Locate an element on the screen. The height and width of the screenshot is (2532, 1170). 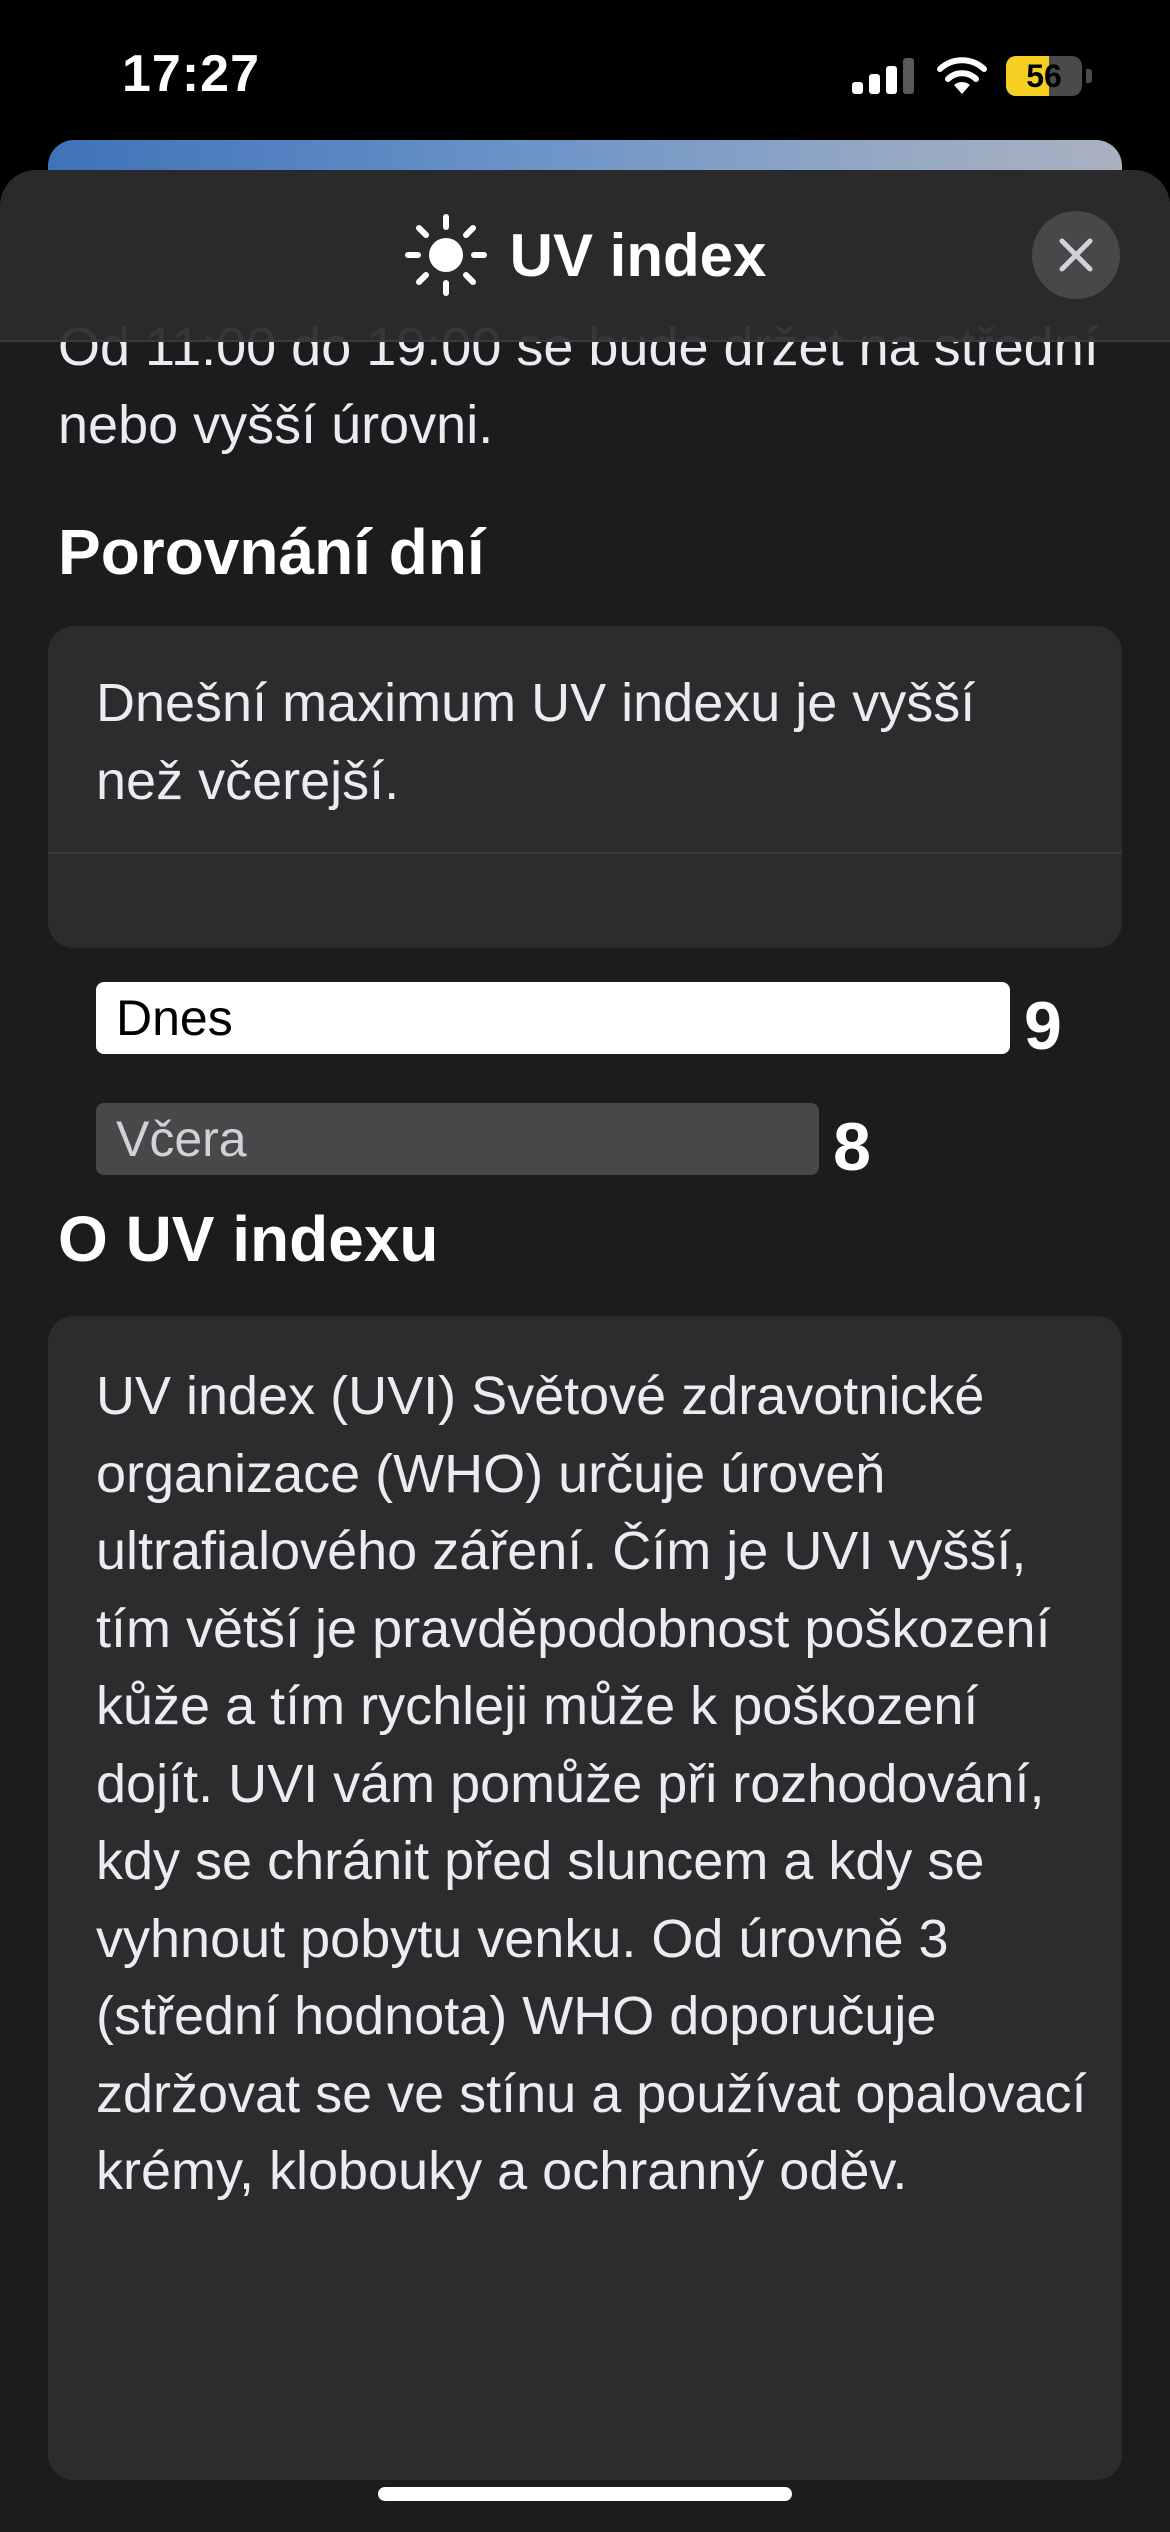
sheet-title: UV index is located at coordinates (638, 255).